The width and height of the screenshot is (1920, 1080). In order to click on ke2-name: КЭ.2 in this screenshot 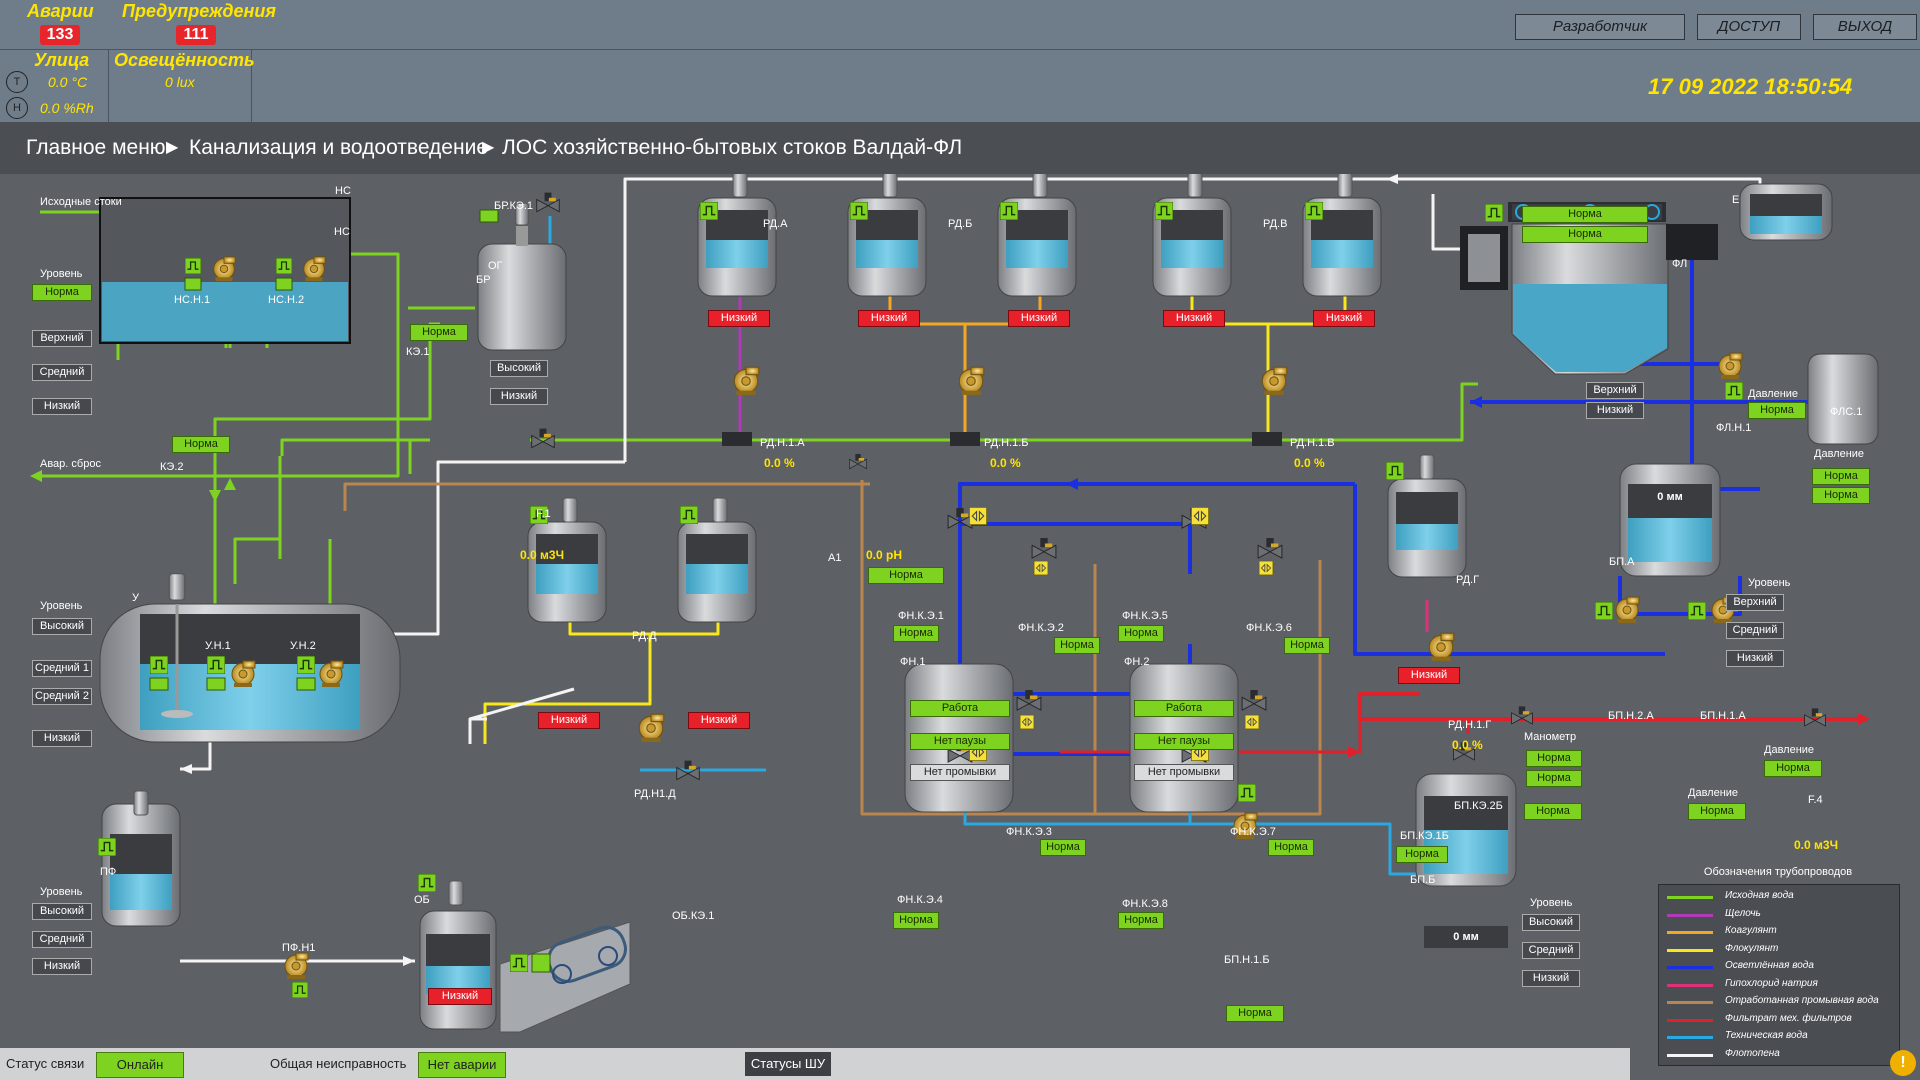, I will do `click(172, 467)`.